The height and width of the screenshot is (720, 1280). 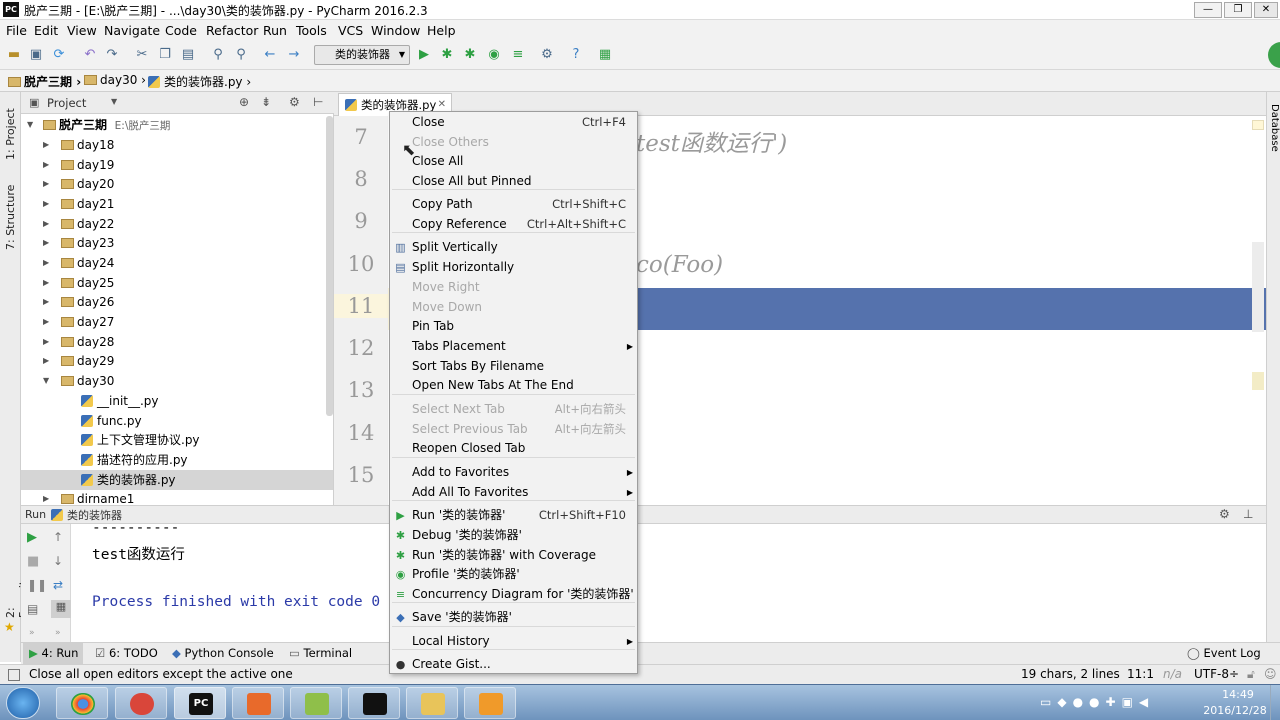 What do you see at coordinates (32, 537) in the screenshot?
I see `rerun-icon: ▶` at bounding box center [32, 537].